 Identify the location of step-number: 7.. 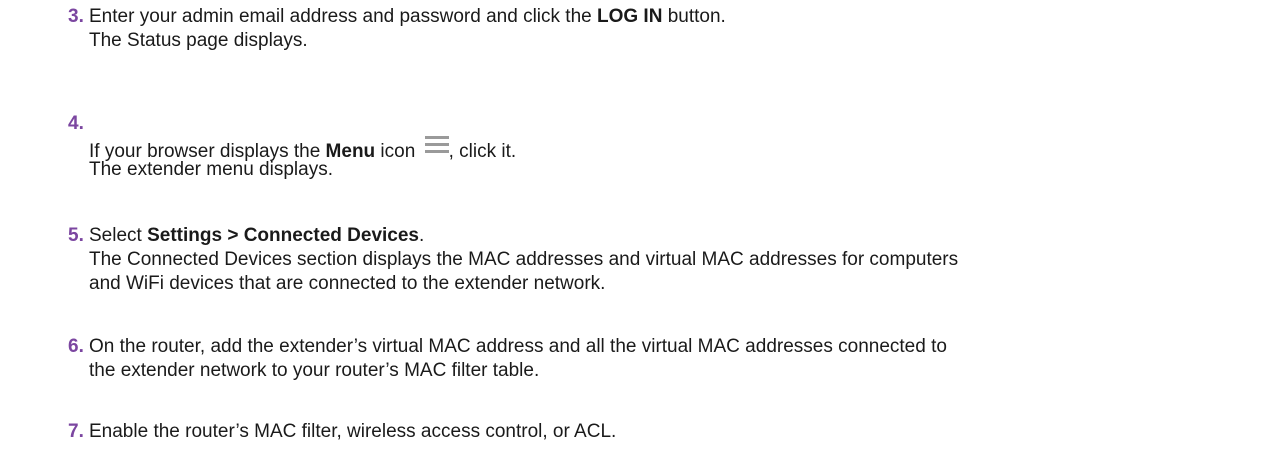
(76, 431).